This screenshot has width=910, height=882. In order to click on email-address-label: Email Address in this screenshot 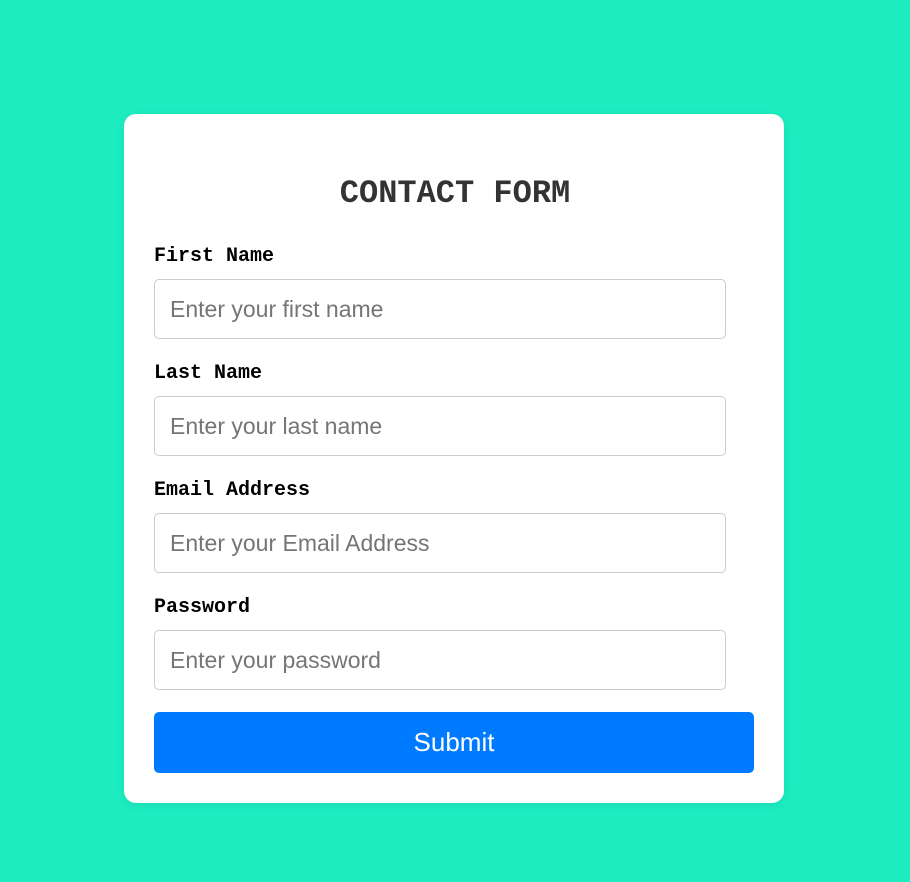, I will do `click(232, 490)`.